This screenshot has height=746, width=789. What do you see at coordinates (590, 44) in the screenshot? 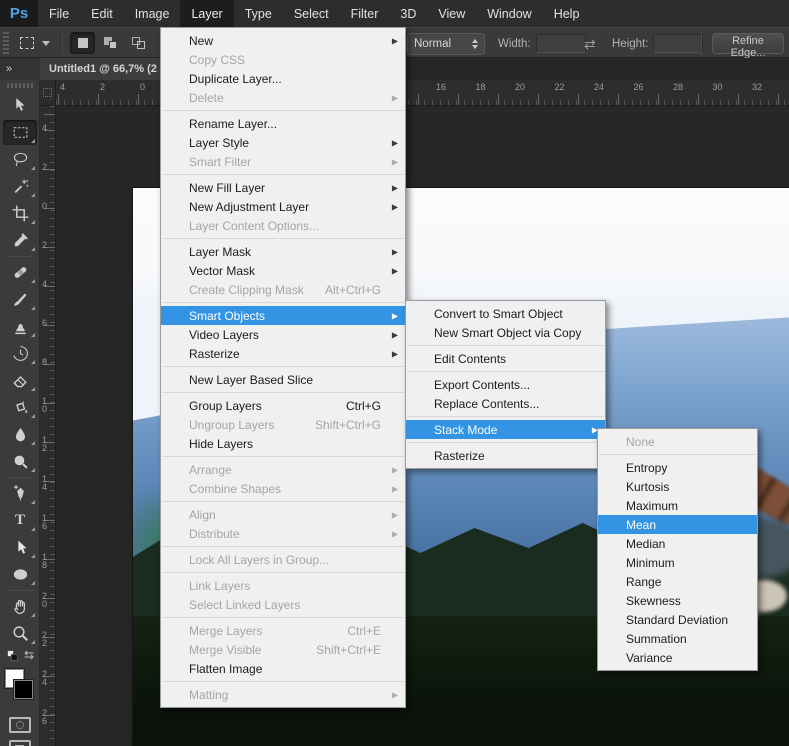
I see `swap-width-height-icon: ⇄` at bounding box center [590, 44].